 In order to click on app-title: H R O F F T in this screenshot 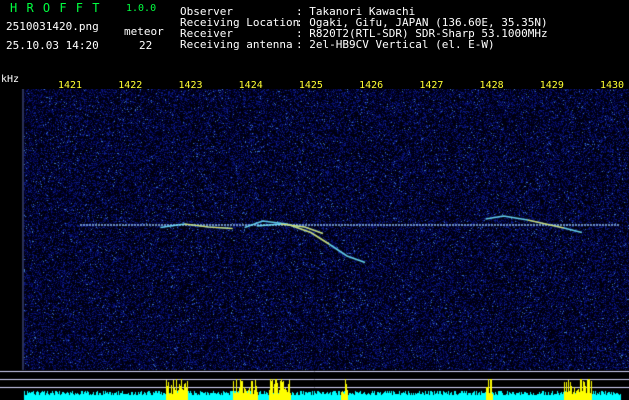, I will do `click(55, 8)`.